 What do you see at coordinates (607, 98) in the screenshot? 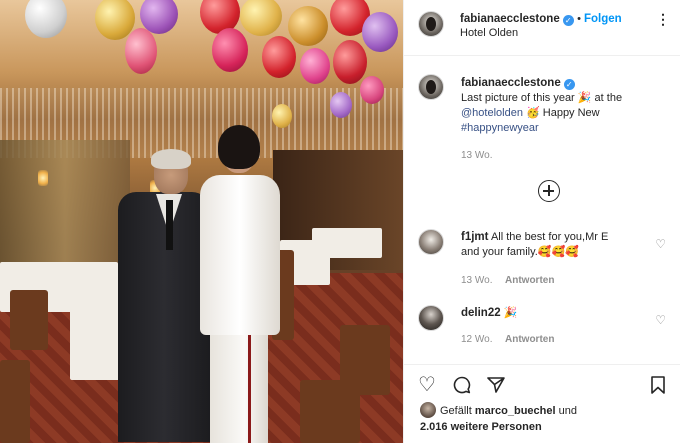
I see `caption-text-part: at the` at bounding box center [607, 98].